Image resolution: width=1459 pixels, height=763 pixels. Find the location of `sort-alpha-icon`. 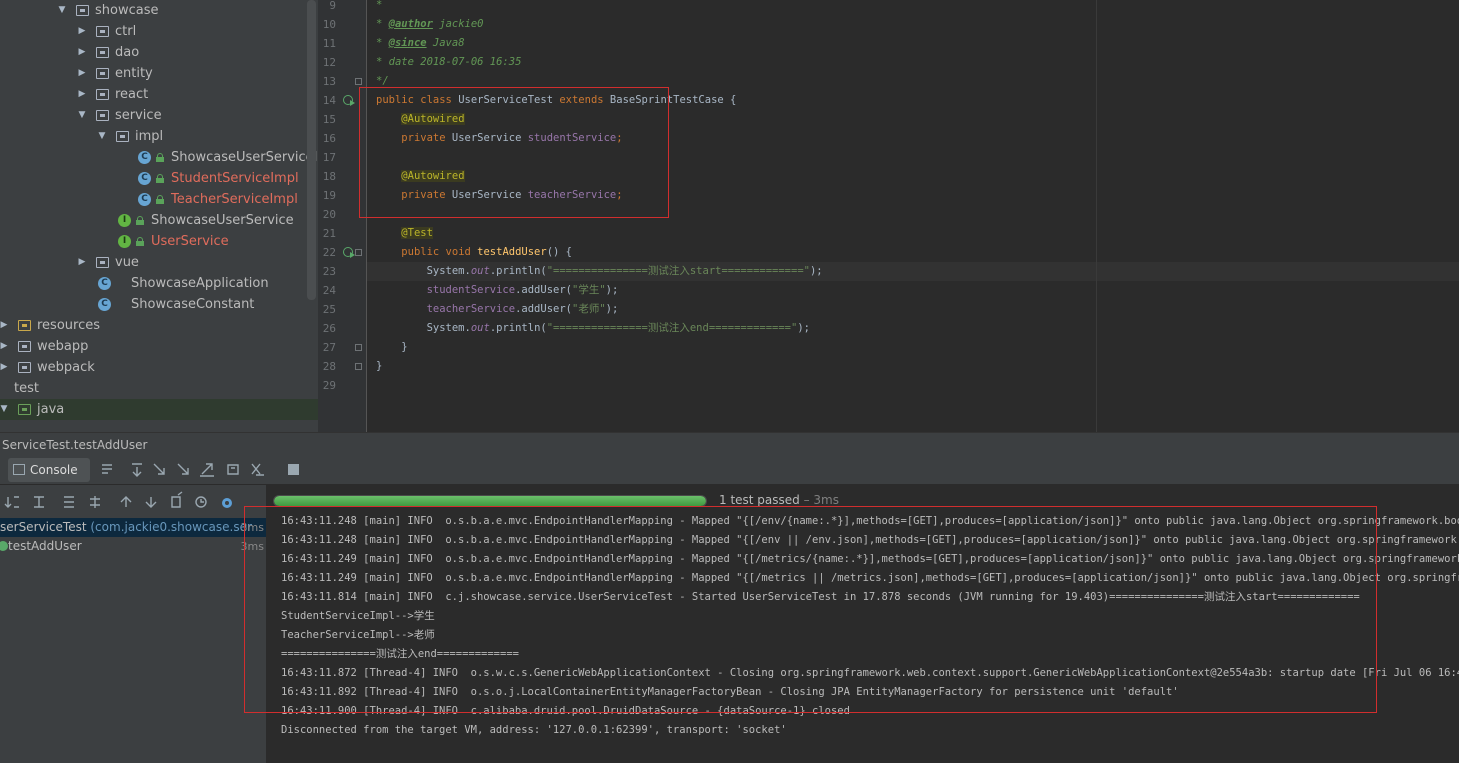

sort-alpha-icon is located at coordinates (11, 502).